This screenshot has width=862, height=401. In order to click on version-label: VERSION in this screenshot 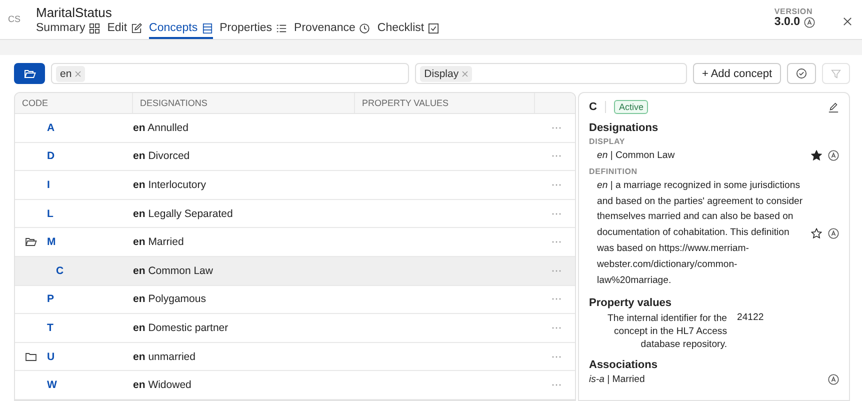, I will do `click(794, 11)`.